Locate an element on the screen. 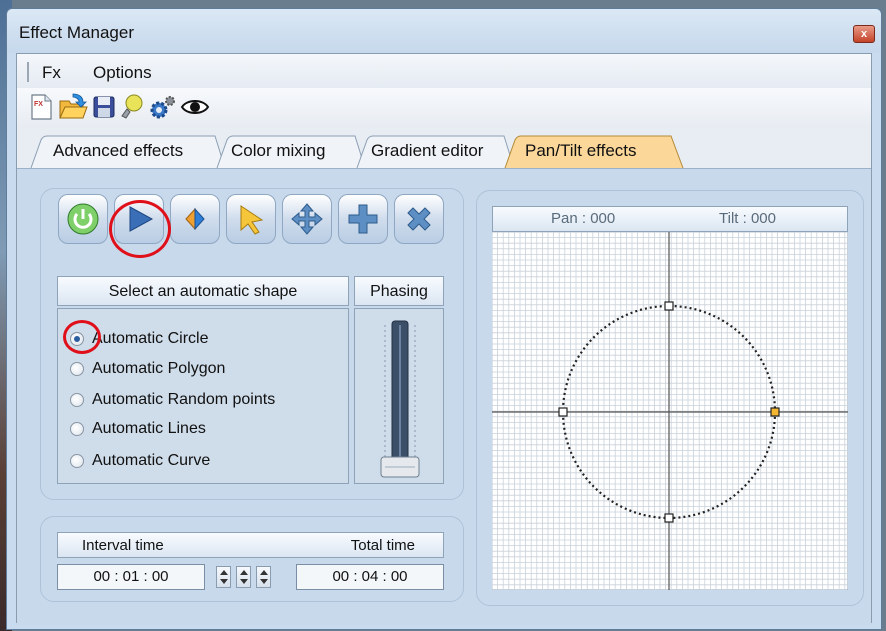 This screenshot has height=631, width=886. move-button is located at coordinates (307, 219).